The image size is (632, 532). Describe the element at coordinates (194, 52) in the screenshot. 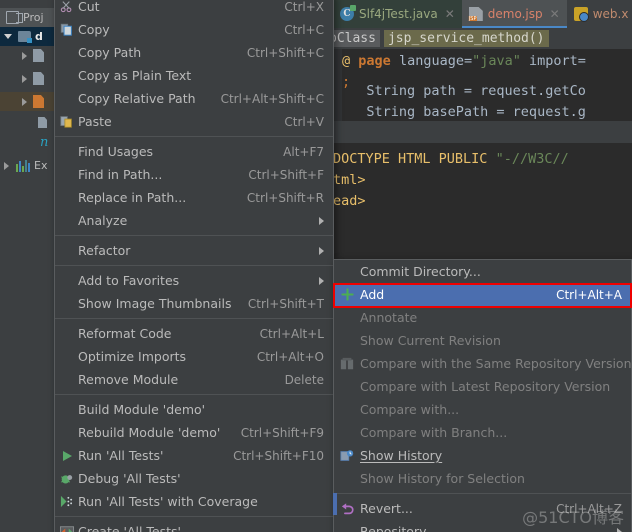

I see `menu-item-copy-path: Copy Path Ctrl+Shift+C` at that location.